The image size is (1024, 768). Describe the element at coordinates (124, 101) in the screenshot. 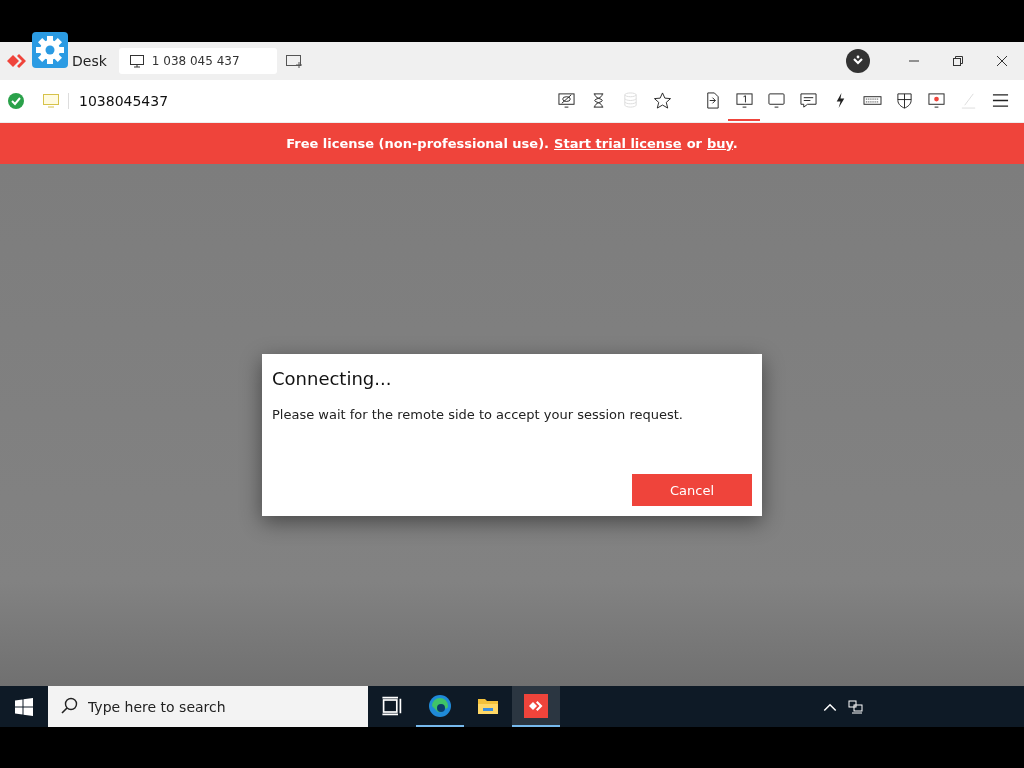

I see `address-text: 1038045437` at that location.